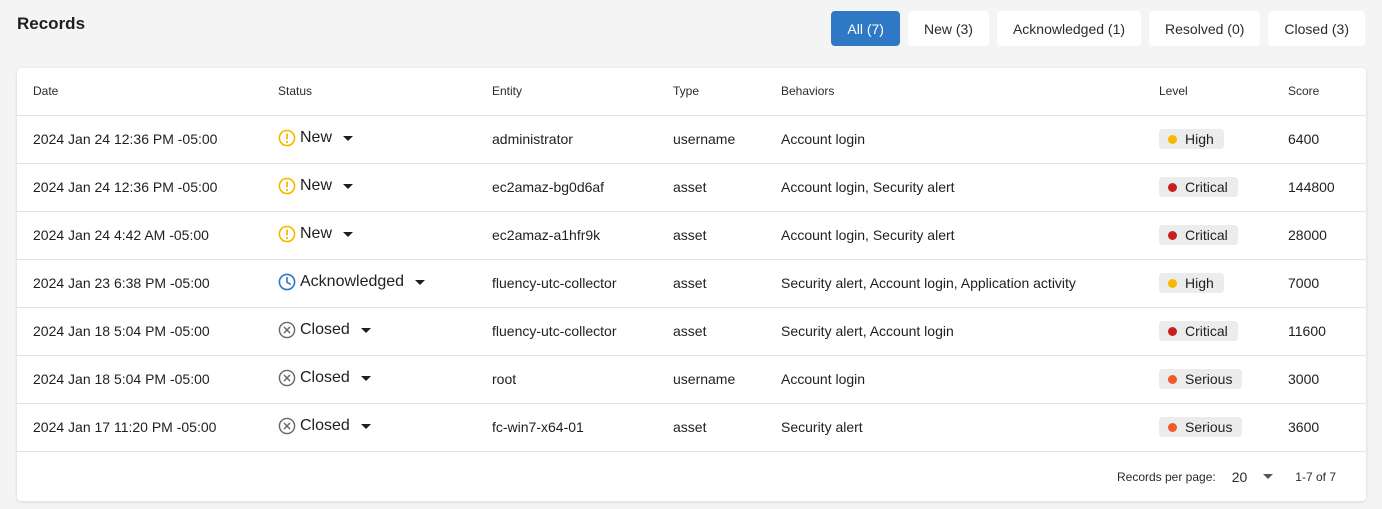 The image size is (1382, 509). What do you see at coordinates (1207, 92) in the screenshot?
I see `column-header-level: Level` at bounding box center [1207, 92].